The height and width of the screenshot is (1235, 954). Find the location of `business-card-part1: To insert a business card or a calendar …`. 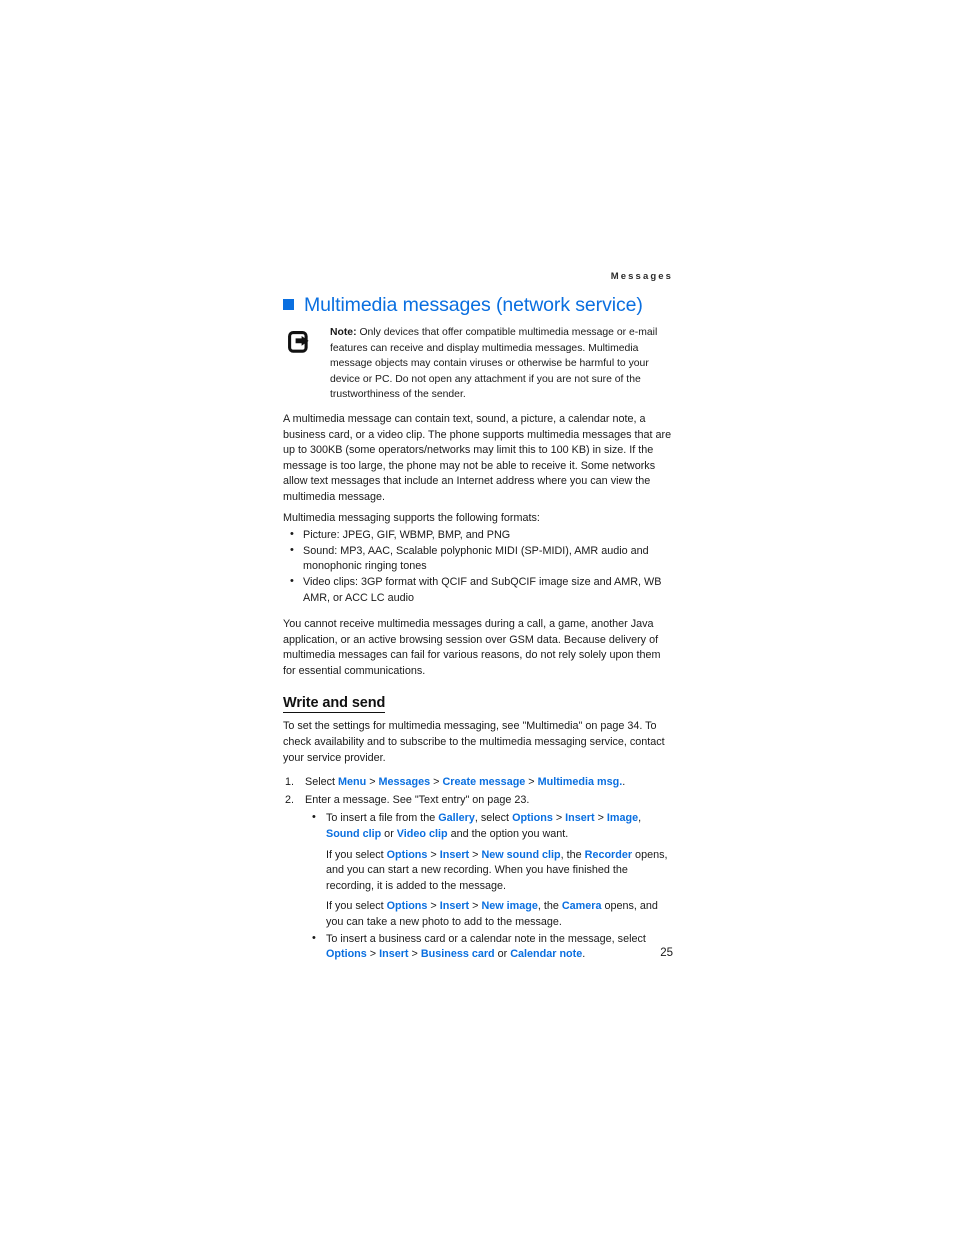

business-card-part1: To insert a business card or a calendar … is located at coordinates (486, 938).